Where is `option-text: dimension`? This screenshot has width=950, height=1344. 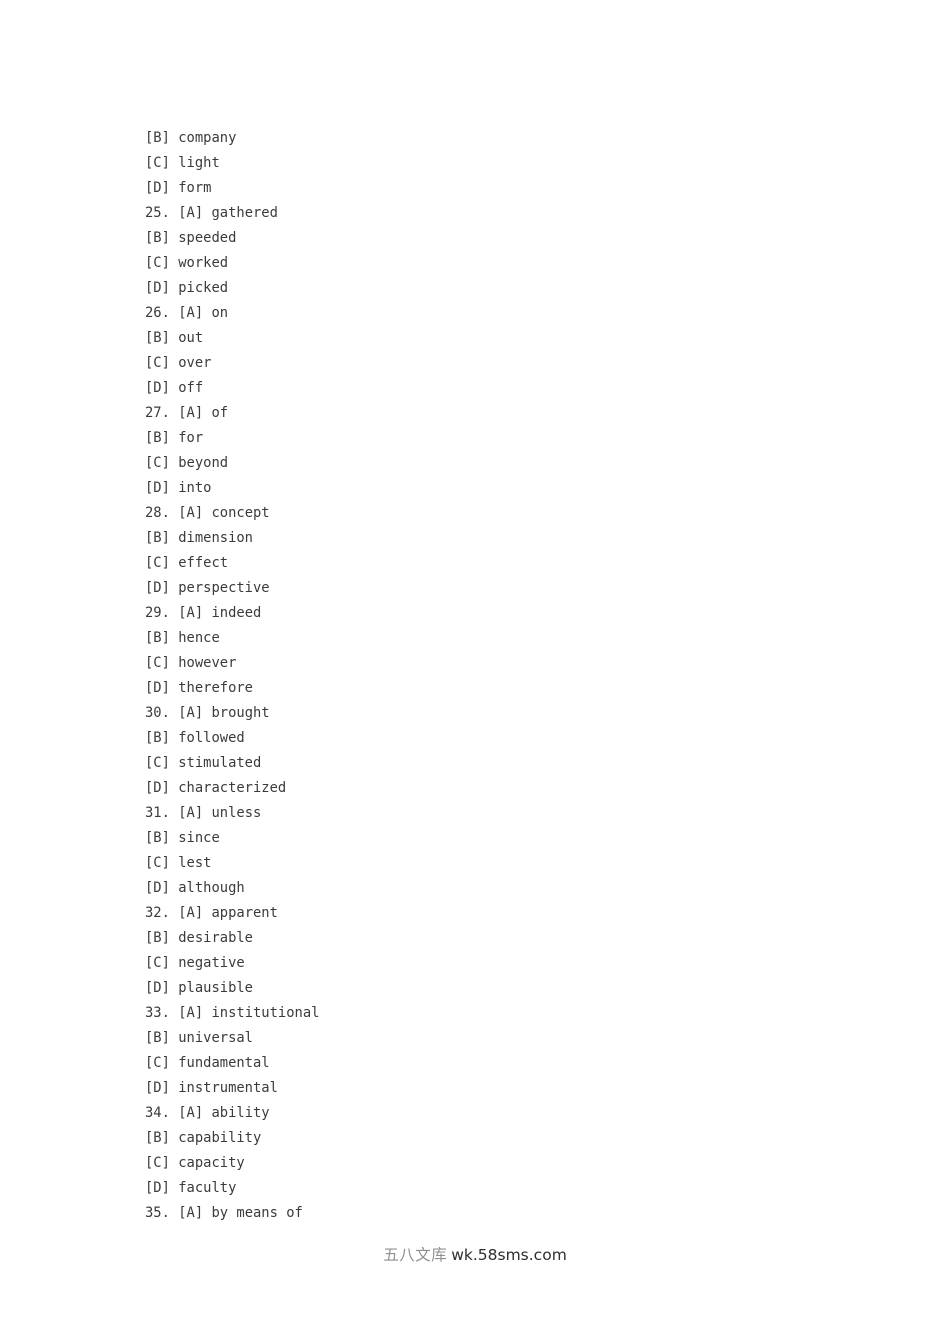
option-text: dimension is located at coordinates (215, 538).